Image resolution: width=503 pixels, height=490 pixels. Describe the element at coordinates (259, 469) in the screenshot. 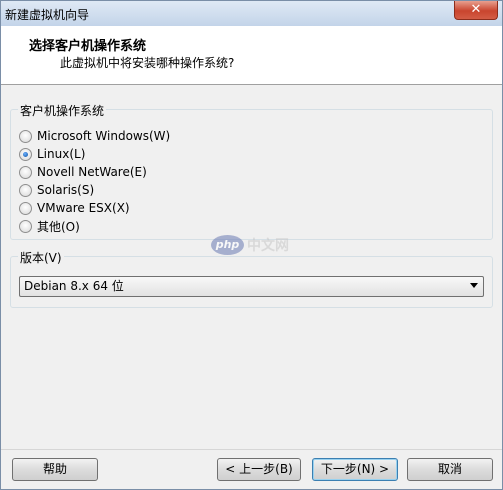

I see `back-button: < 上一步(B)` at that location.